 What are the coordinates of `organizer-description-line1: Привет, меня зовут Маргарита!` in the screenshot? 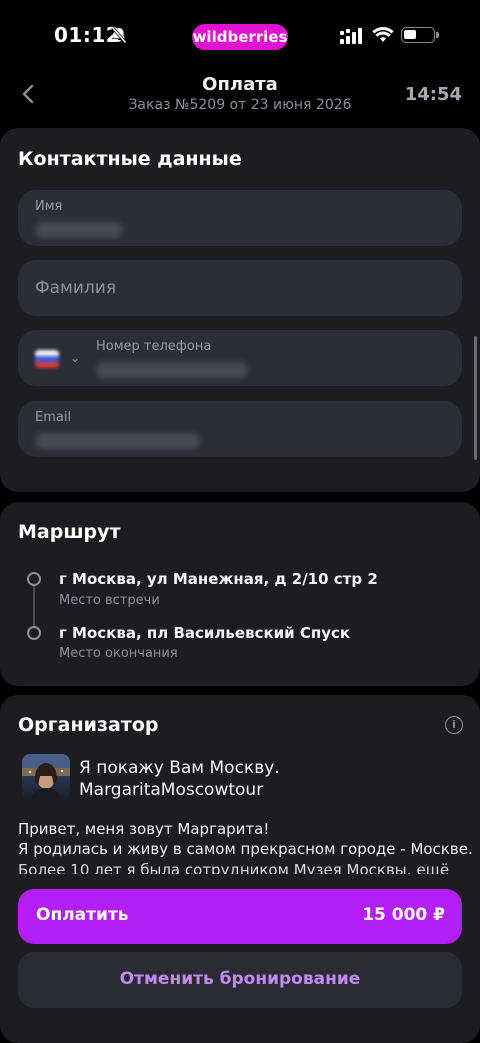 It's located at (144, 829).